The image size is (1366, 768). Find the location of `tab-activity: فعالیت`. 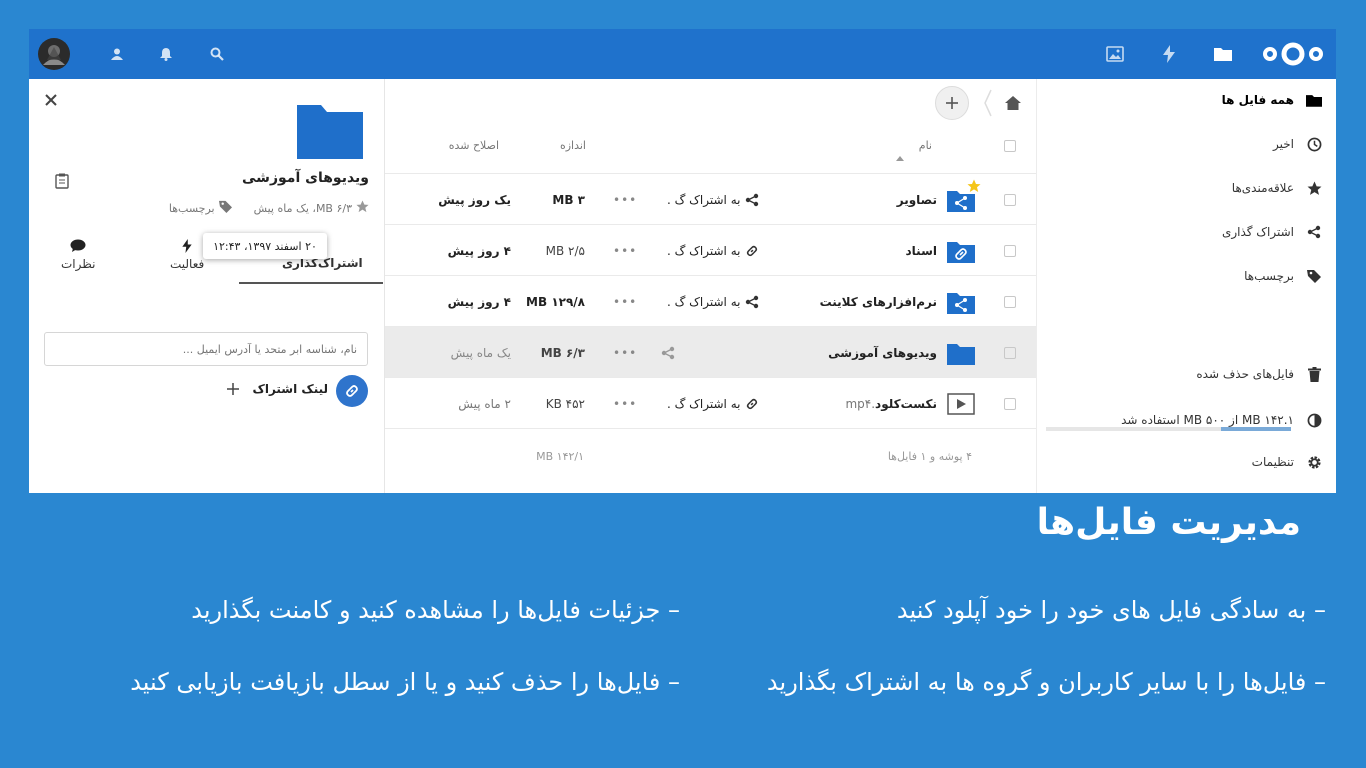

tab-activity: فعالیت is located at coordinates (187, 255).